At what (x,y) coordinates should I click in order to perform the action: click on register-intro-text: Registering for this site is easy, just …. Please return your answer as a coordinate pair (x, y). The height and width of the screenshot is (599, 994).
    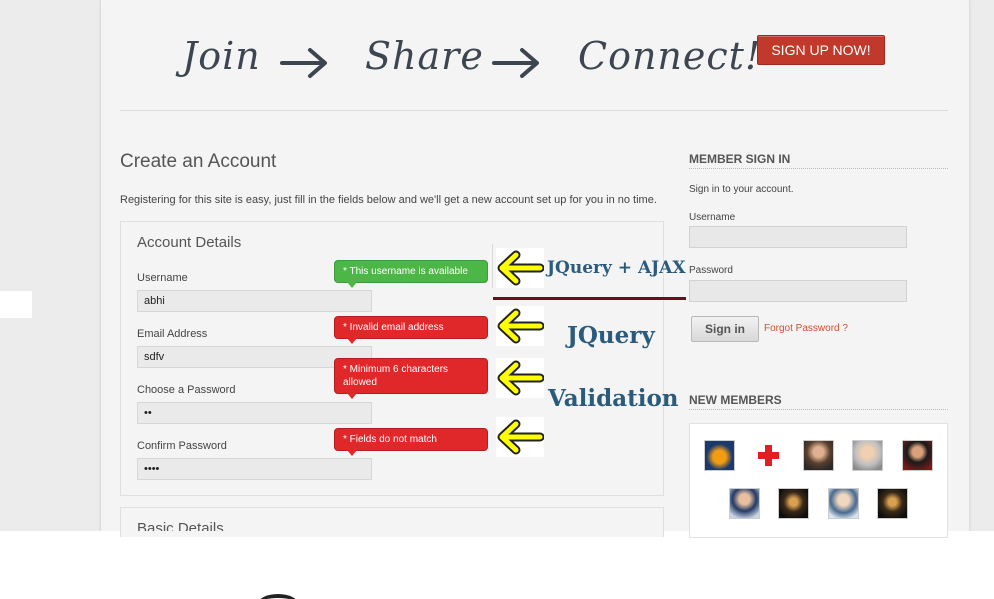
    Looking at the image, I should click on (388, 200).